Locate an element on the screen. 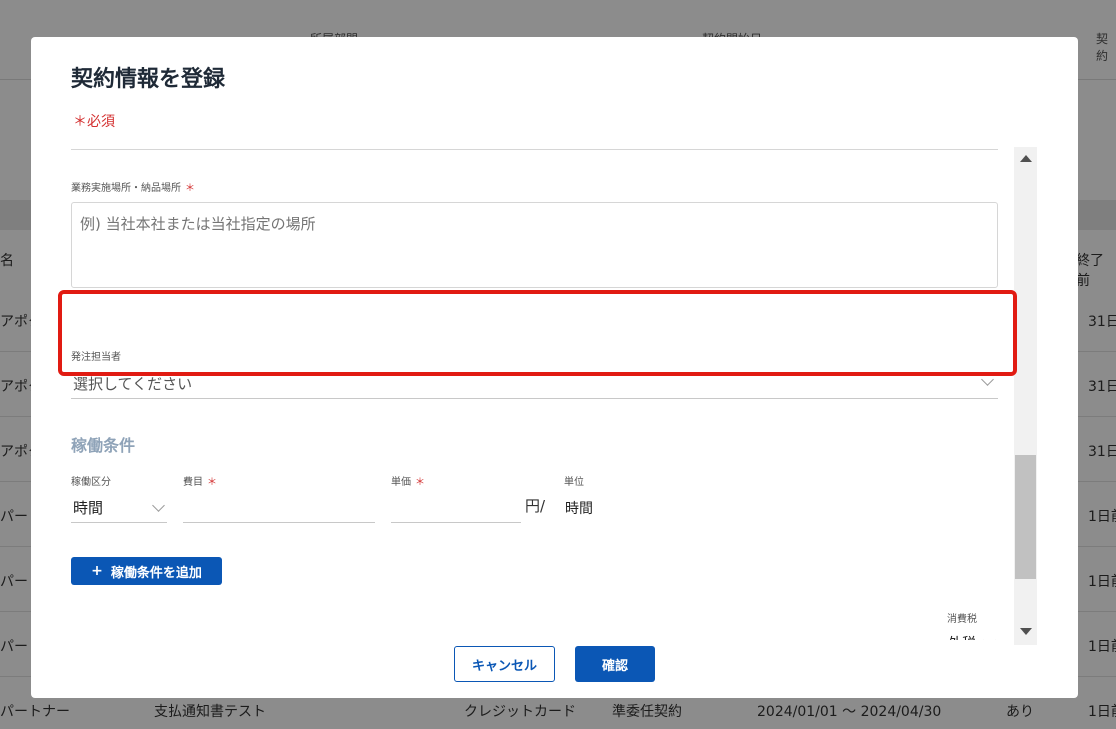  expense-label: 費目＊ is located at coordinates (200, 482).